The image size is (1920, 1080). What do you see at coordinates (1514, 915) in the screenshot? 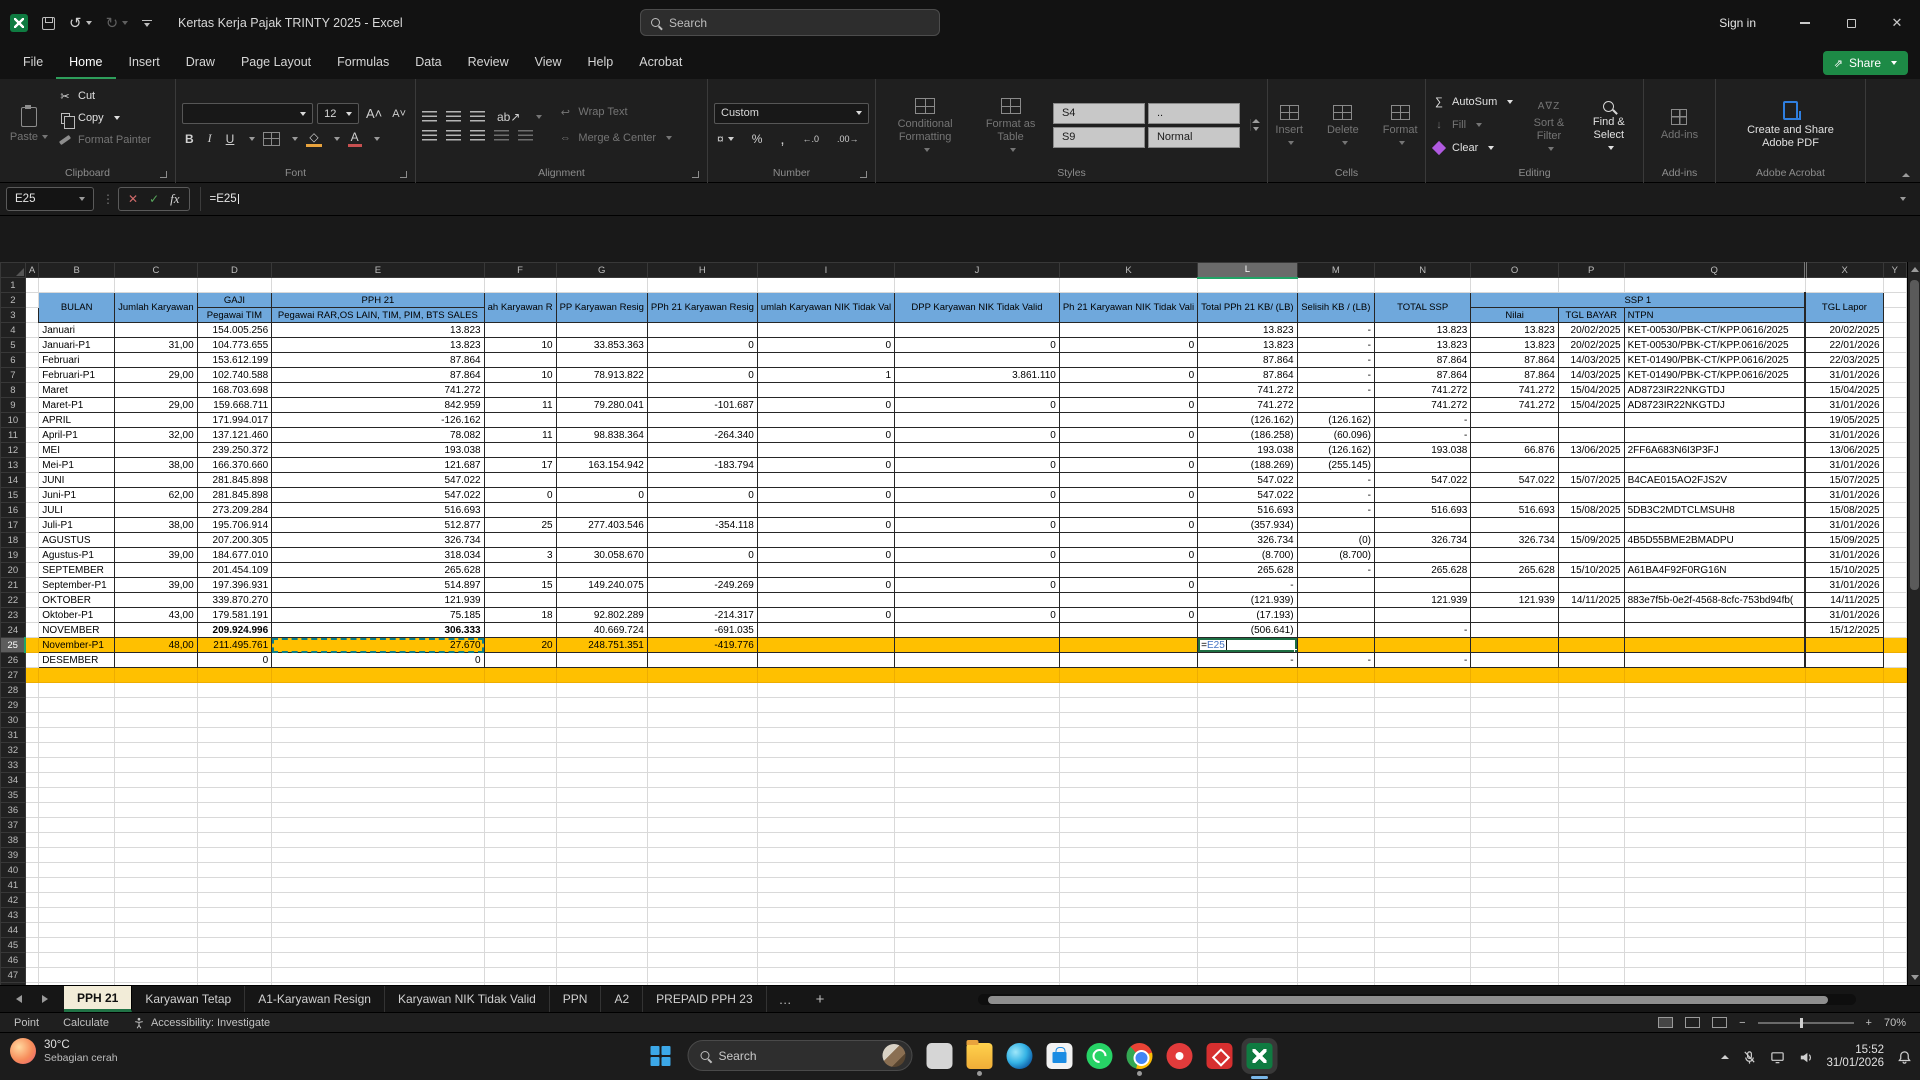
I see `cell-O43` at bounding box center [1514, 915].